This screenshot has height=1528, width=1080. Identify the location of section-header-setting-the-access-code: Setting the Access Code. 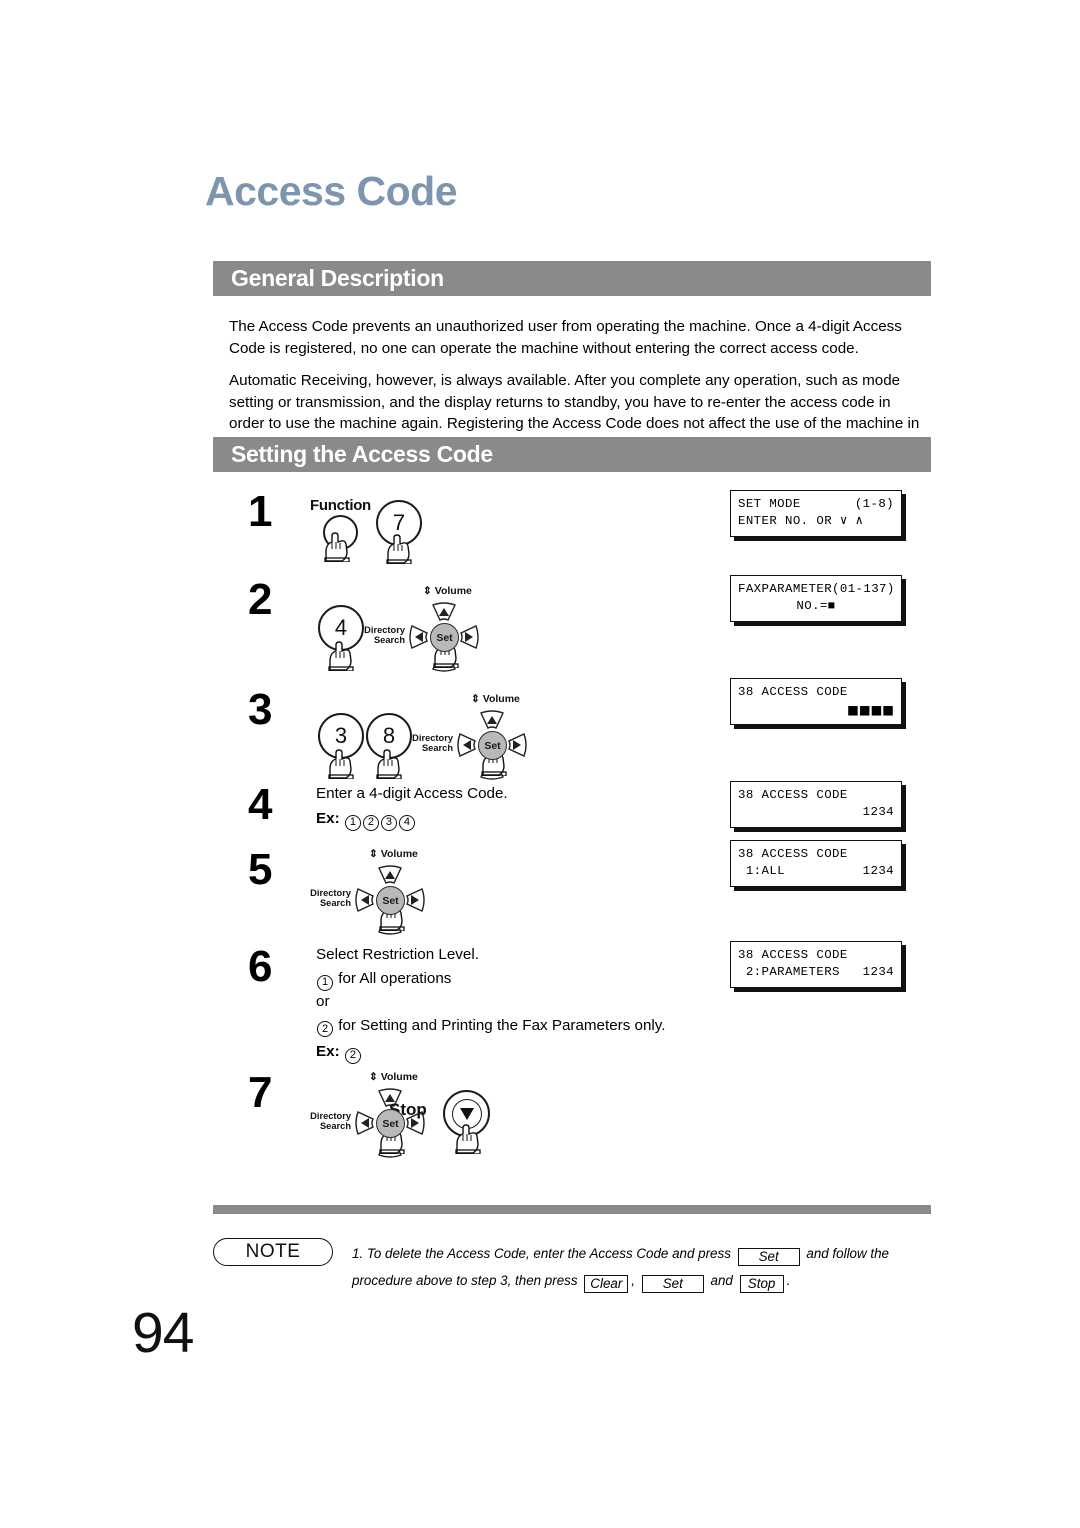
(572, 454).